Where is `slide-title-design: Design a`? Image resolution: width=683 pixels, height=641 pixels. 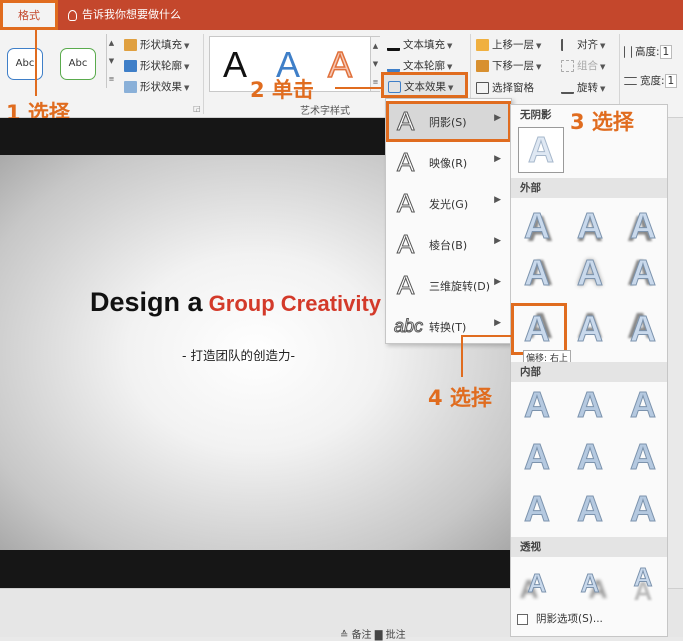
slide-title-design: Design a is located at coordinates (146, 302).